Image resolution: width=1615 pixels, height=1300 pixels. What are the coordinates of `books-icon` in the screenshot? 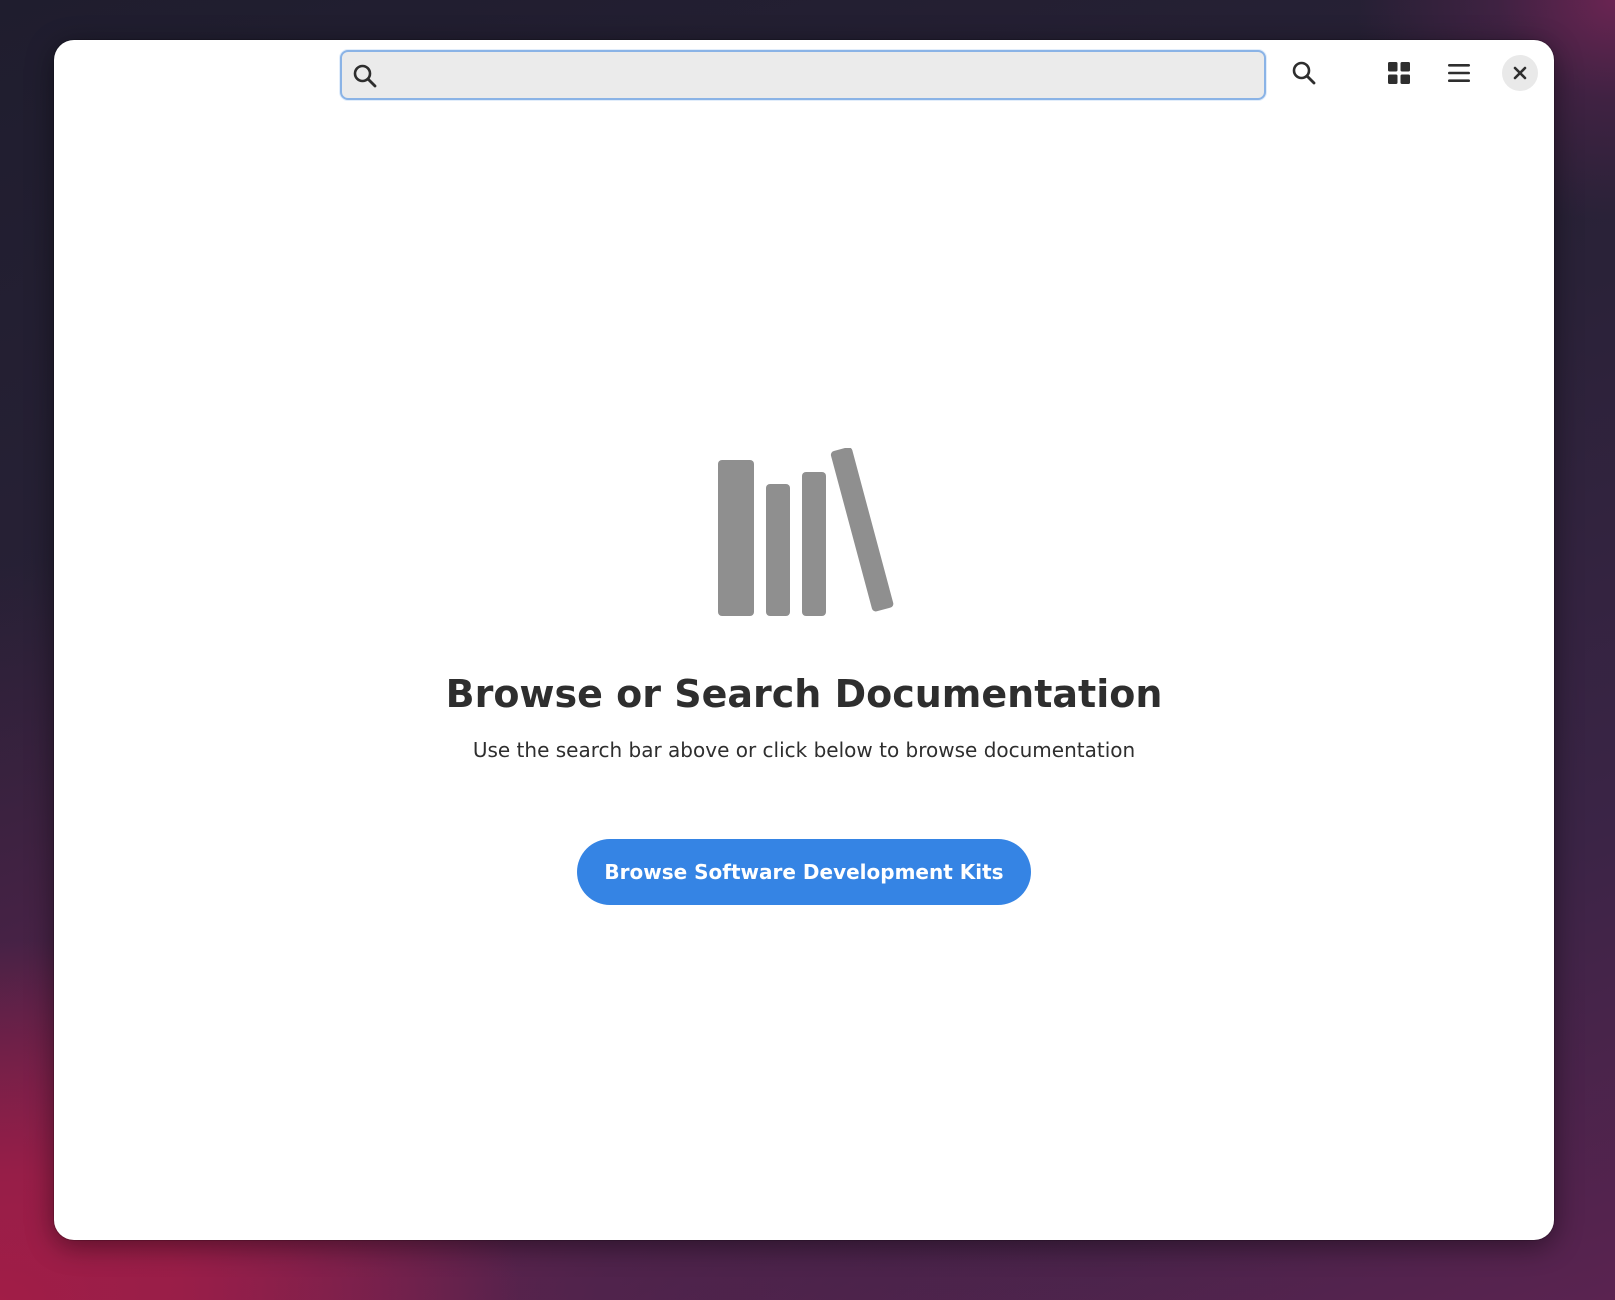 It's located at (806, 532).